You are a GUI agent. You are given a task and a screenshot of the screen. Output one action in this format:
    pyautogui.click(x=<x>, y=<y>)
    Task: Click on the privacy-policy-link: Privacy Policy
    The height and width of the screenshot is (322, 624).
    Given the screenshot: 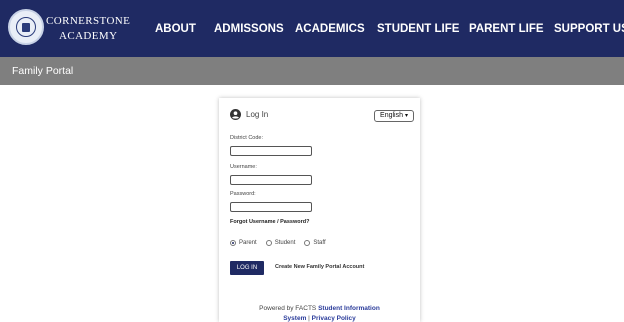 What is the action you would take?
    pyautogui.click(x=334, y=318)
    